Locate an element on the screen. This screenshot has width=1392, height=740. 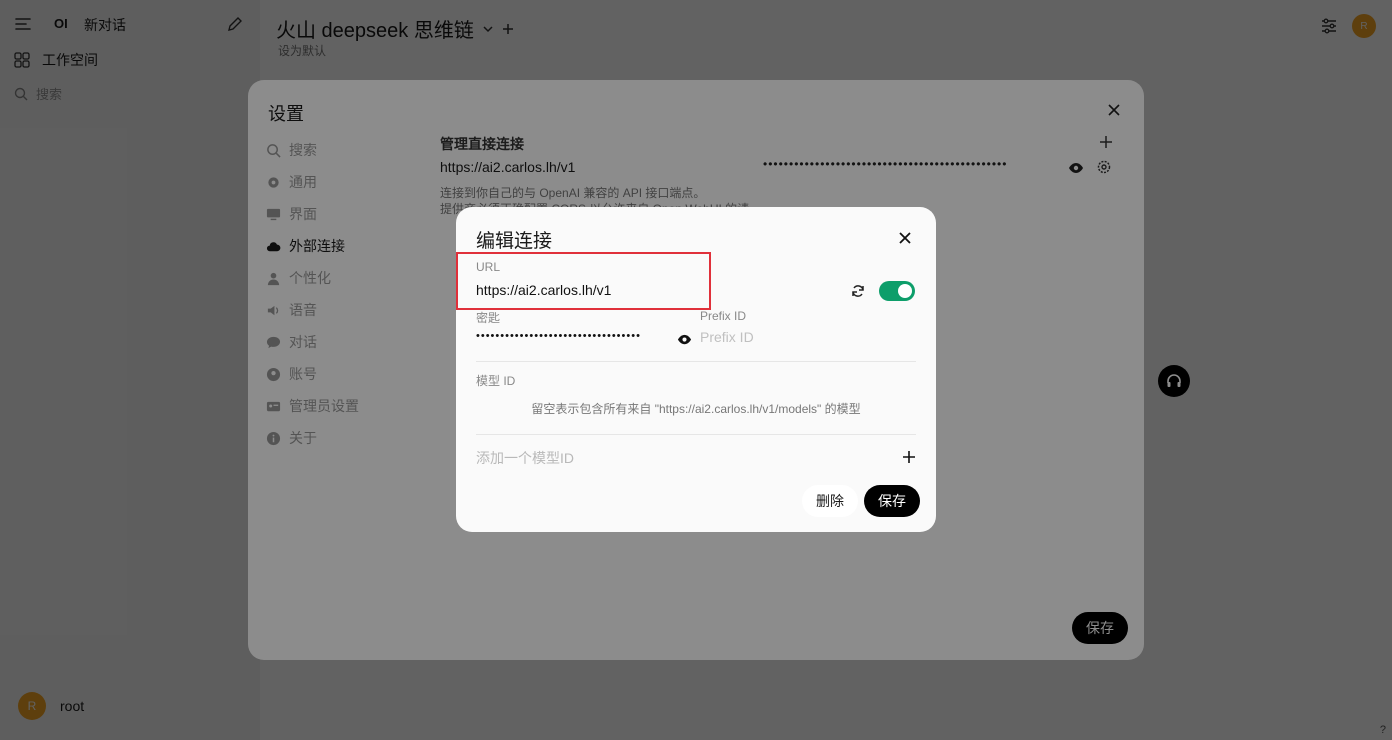
url-label: URL is located at coordinates (488, 267).